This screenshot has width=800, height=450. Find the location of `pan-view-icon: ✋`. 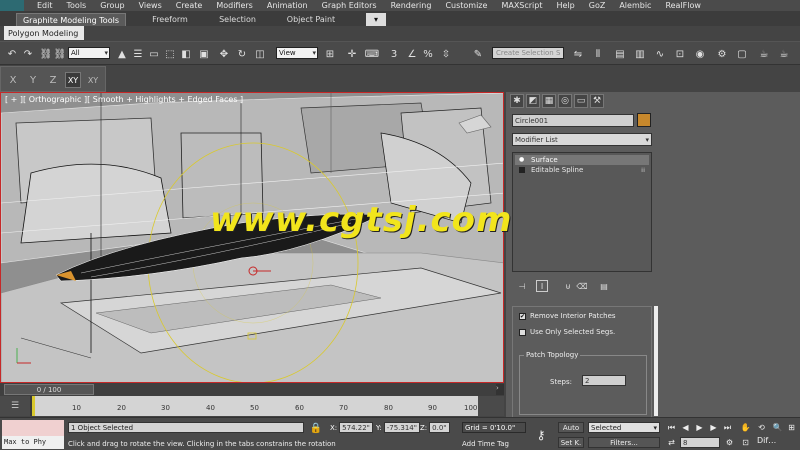

pan-view-icon: ✋ is located at coordinates (745, 427).